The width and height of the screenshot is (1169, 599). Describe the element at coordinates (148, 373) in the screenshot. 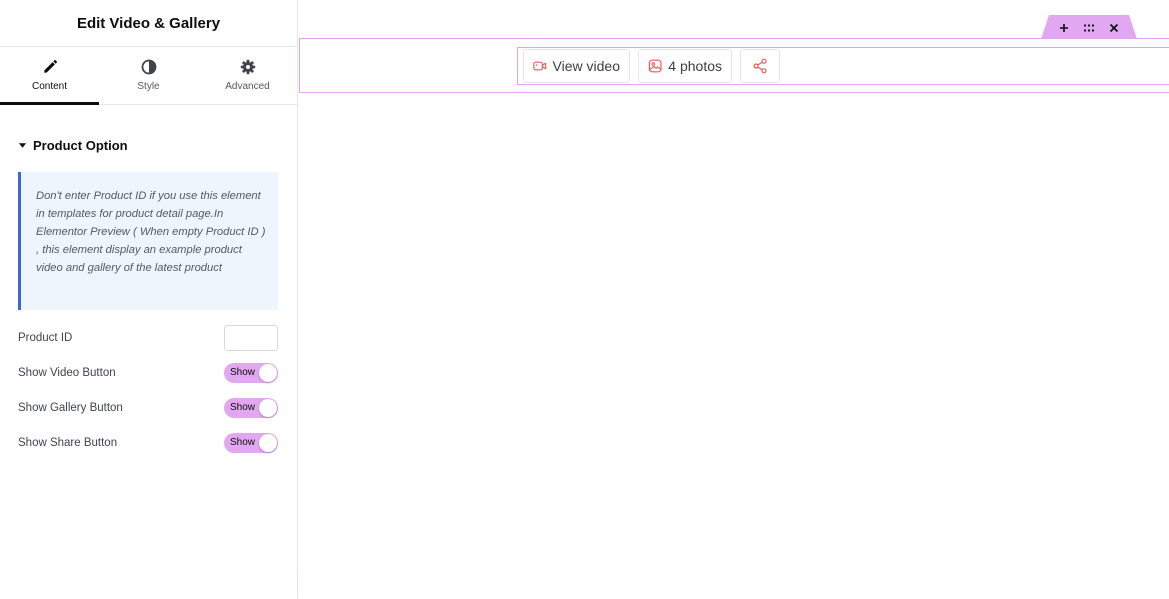

I see `show-video-field: Show Video Button Show` at that location.